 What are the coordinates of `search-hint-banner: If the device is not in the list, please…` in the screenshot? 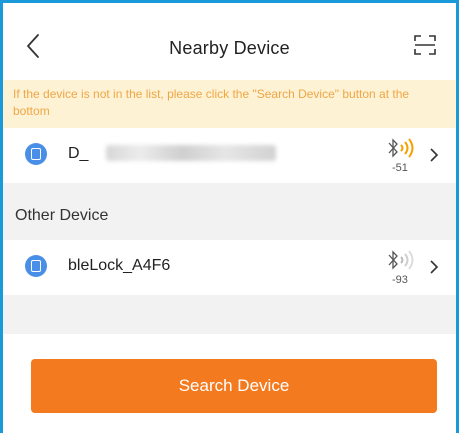 It's located at (229, 104).